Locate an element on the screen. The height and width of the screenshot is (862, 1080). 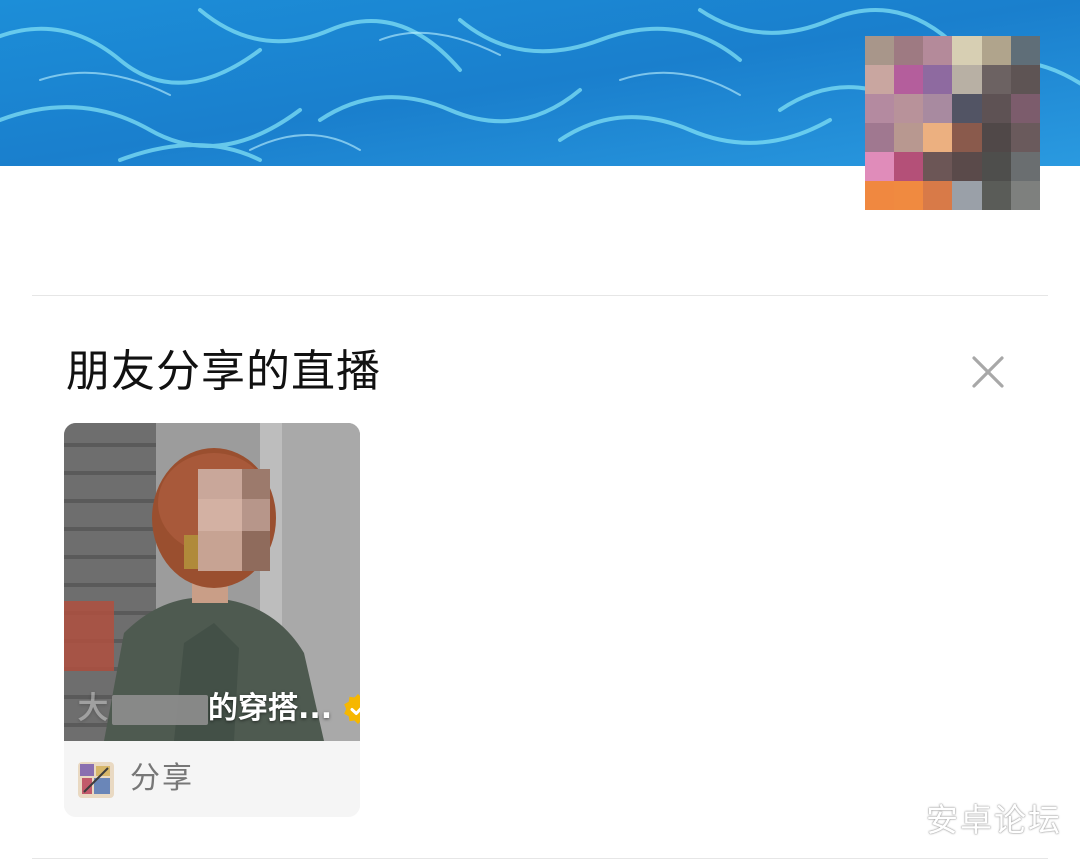
share-row: 分享 is located at coordinates (212, 779).